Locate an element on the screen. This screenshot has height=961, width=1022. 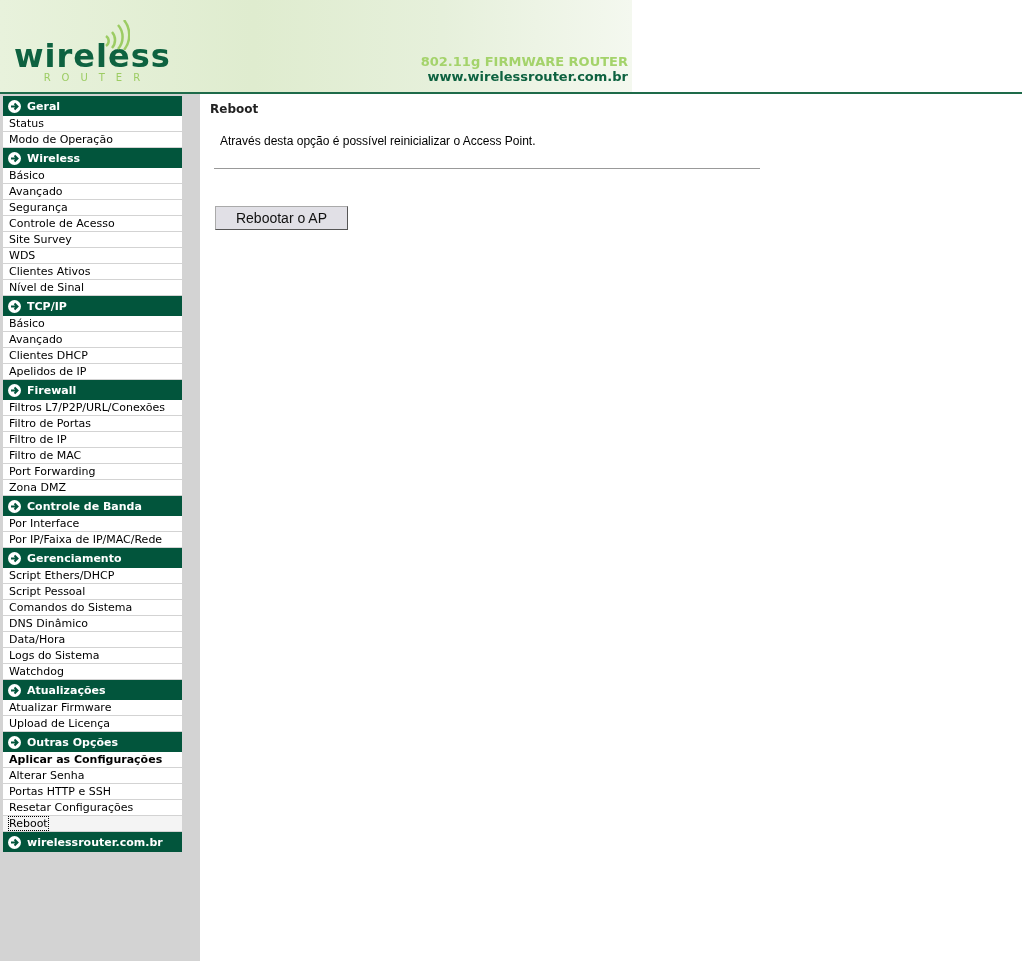
sidebar-item: Clientes Ativos is located at coordinates (92, 272).